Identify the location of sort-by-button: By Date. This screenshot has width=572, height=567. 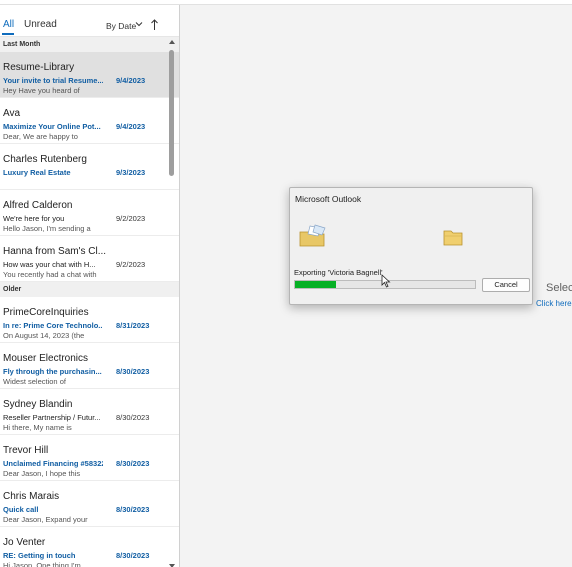
(121, 26).